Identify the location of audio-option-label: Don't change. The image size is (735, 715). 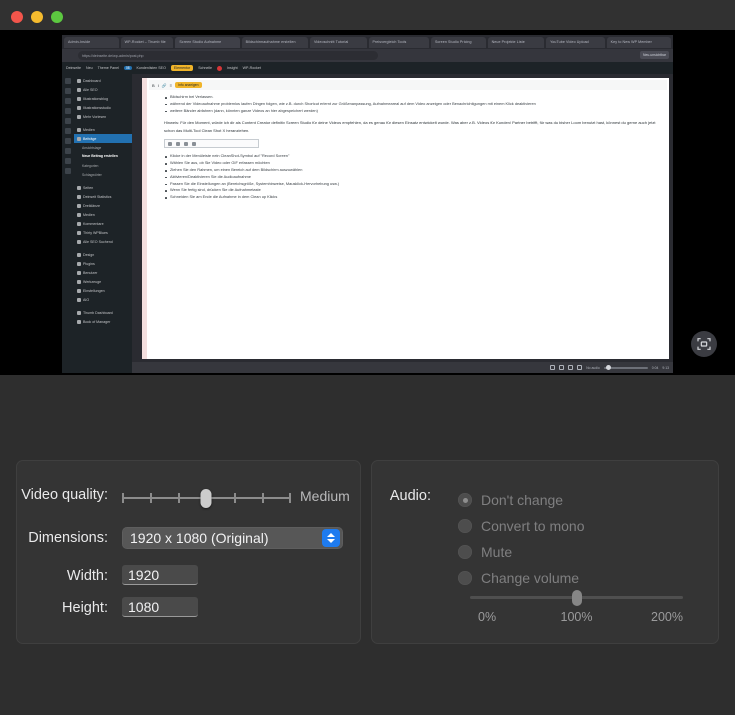
(522, 500).